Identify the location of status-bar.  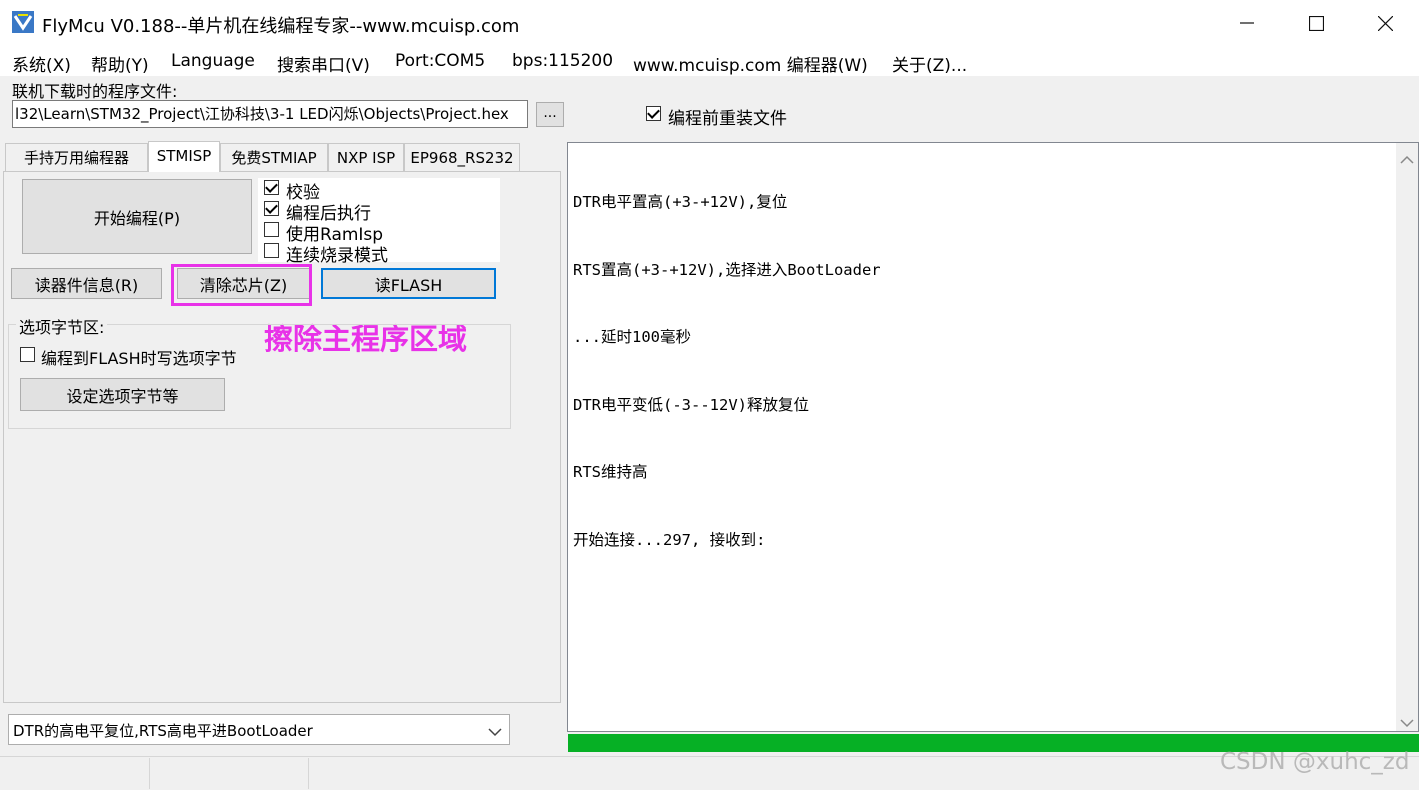
(709, 773).